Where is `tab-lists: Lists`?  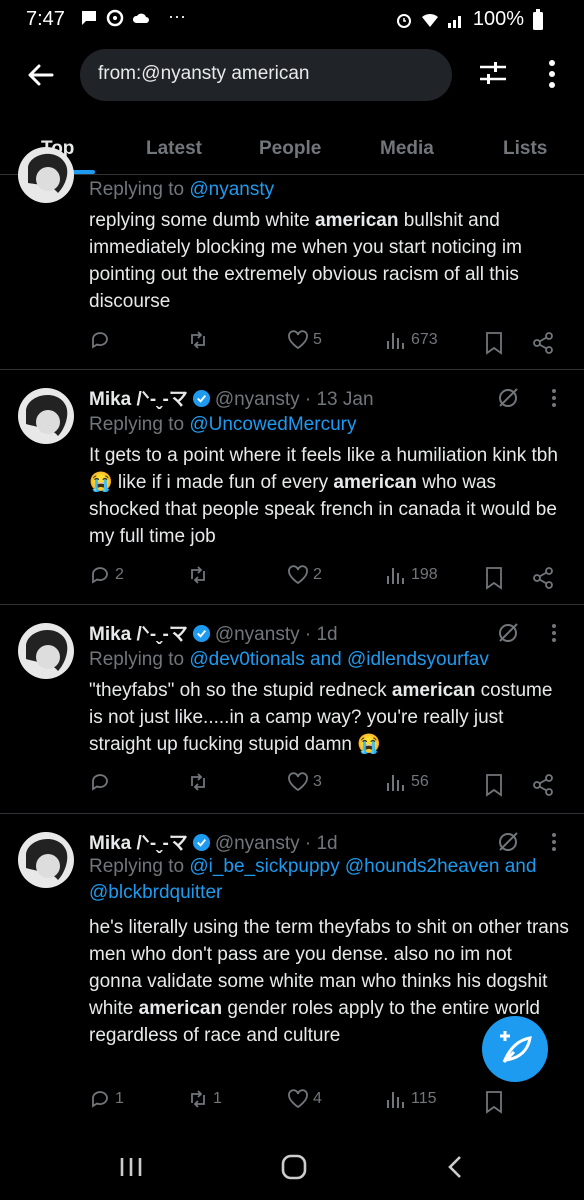 tab-lists: Lists is located at coordinates (525, 149).